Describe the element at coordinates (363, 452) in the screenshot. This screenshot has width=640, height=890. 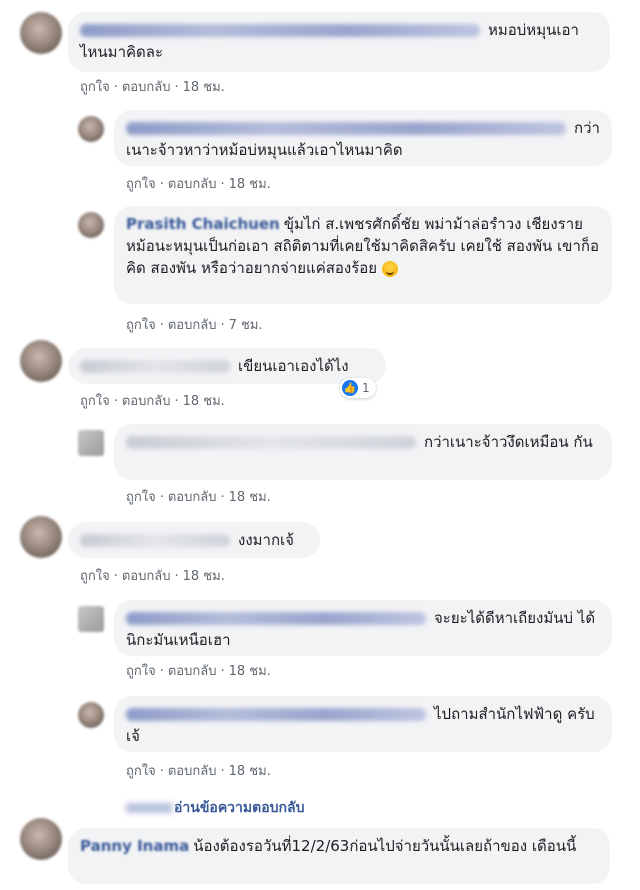
I see `comment-bubble: กว่าเนาะจ้าวงึดเหมือน กัน` at that location.